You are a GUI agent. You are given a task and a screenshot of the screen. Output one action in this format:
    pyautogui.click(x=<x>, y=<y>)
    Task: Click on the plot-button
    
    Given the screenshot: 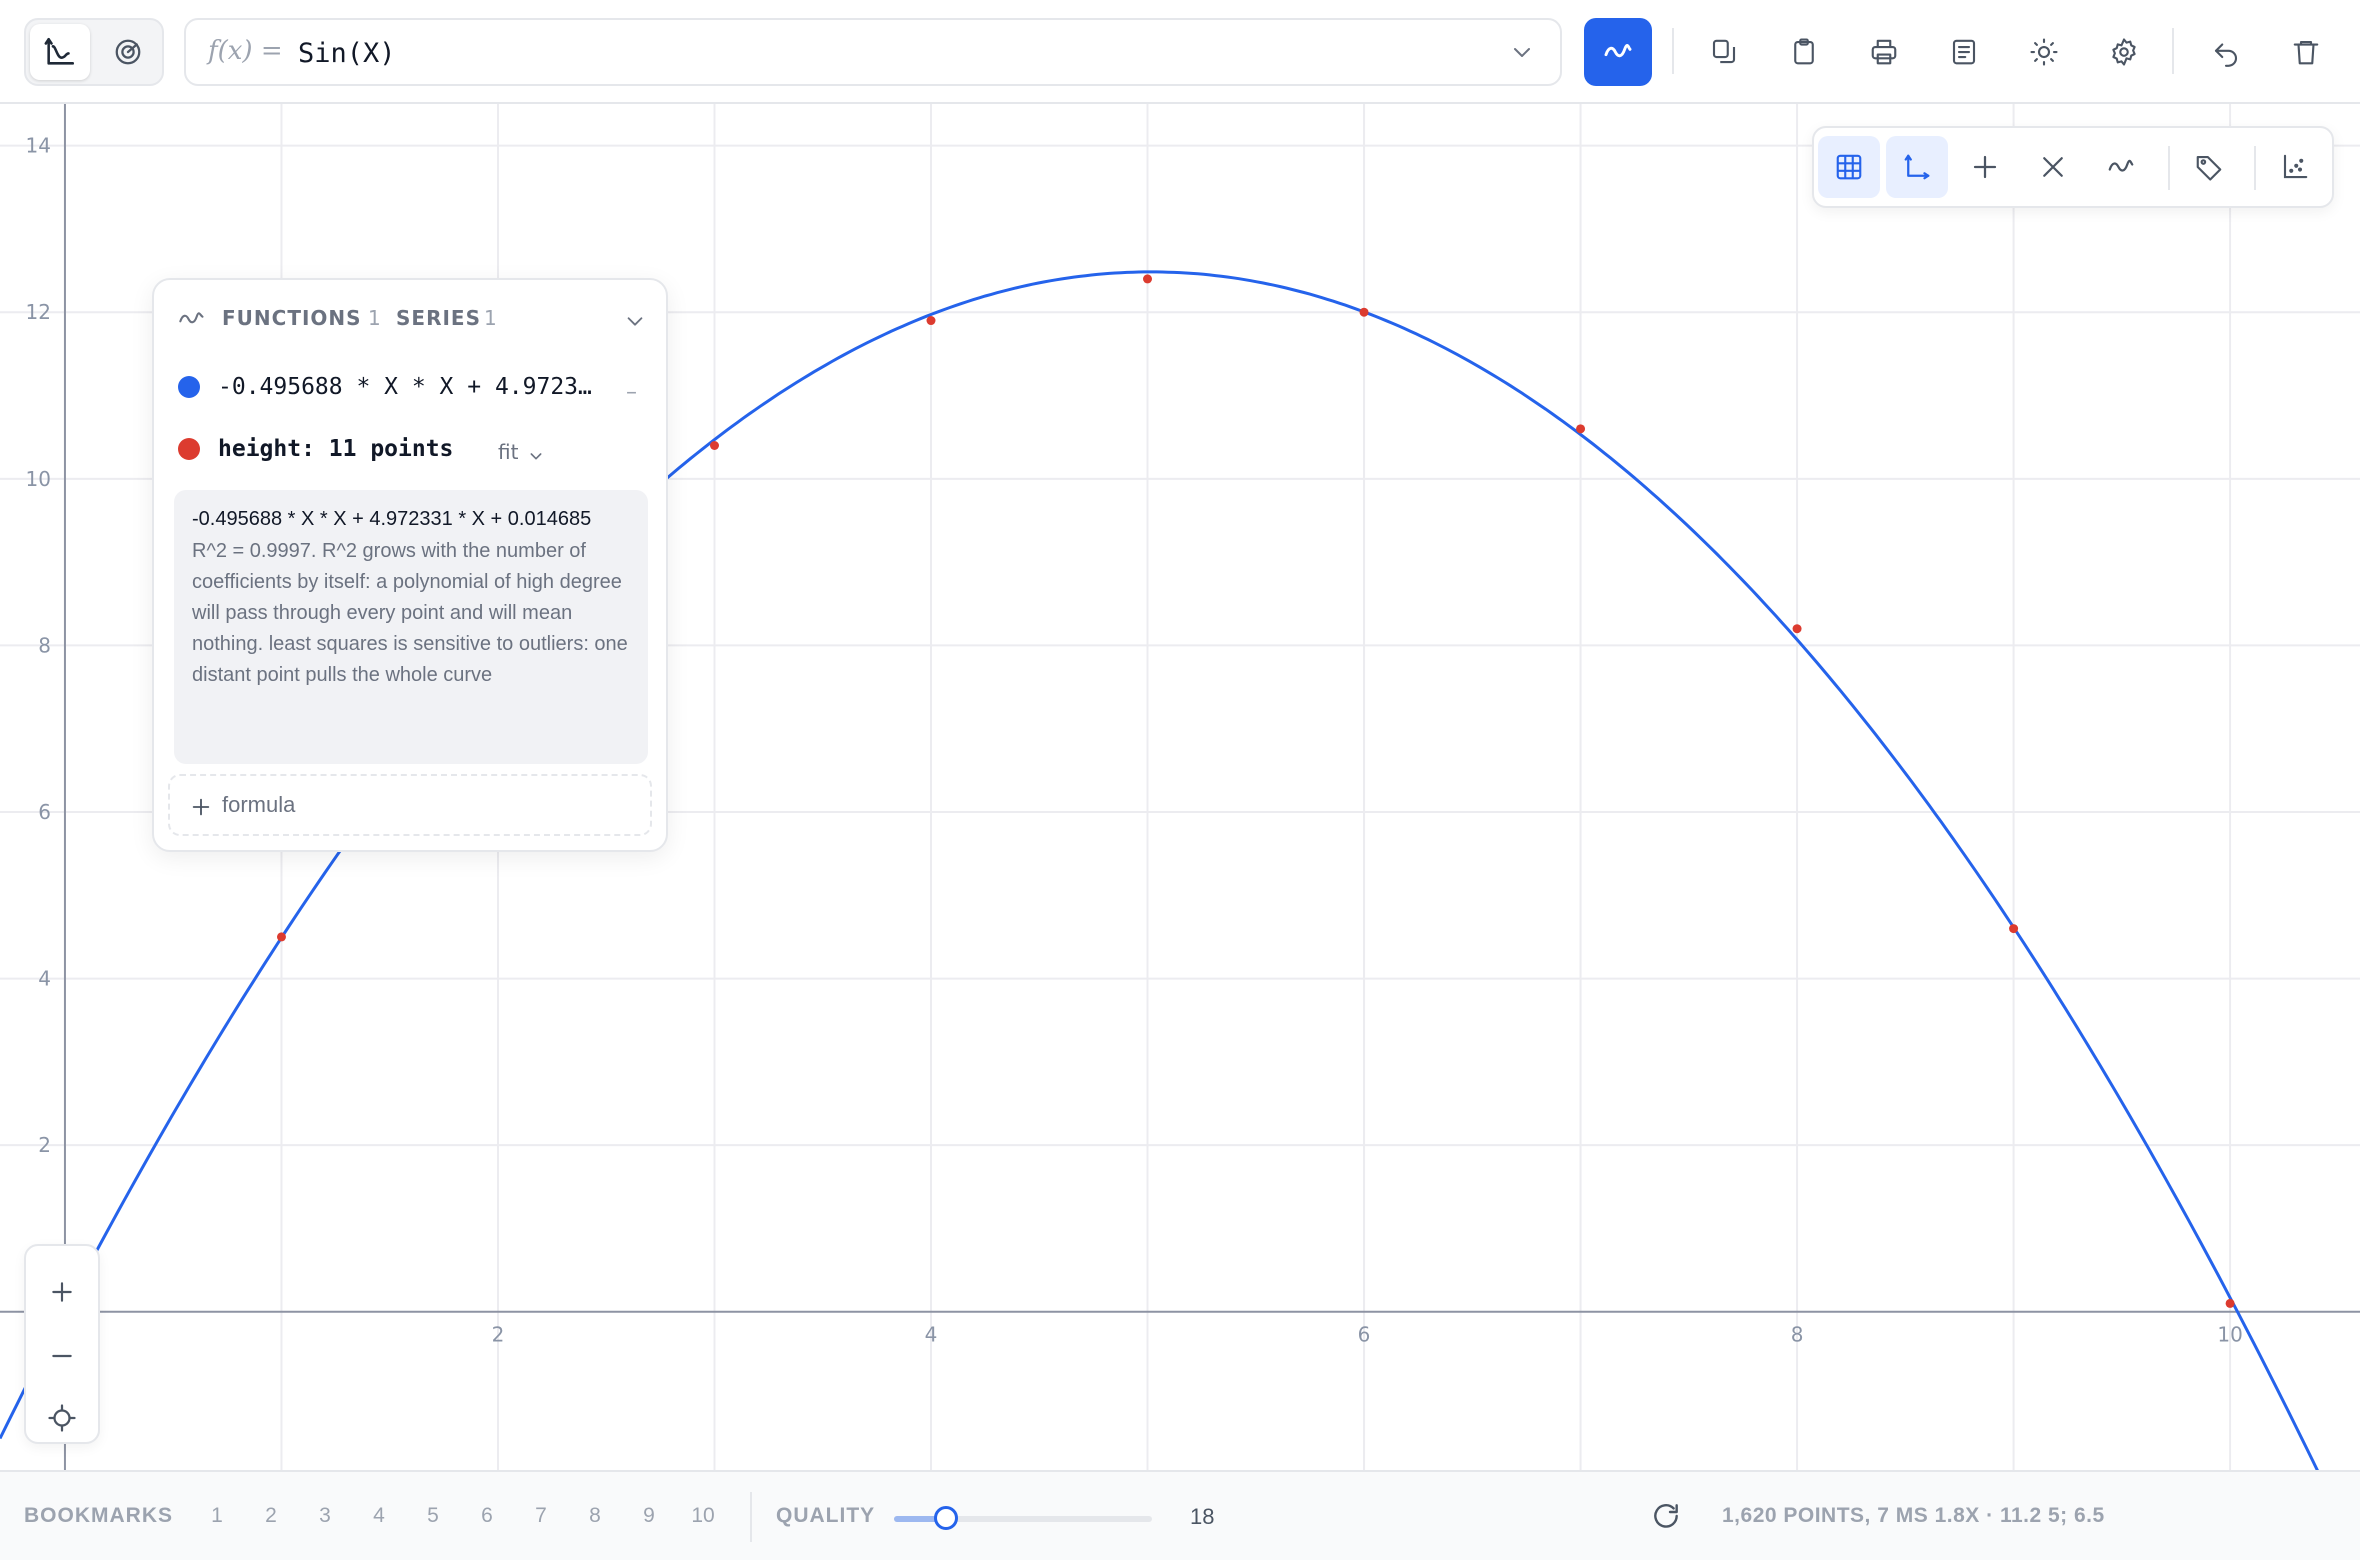 What is the action you would take?
    pyautogui.click(x=1618, y=52)
    